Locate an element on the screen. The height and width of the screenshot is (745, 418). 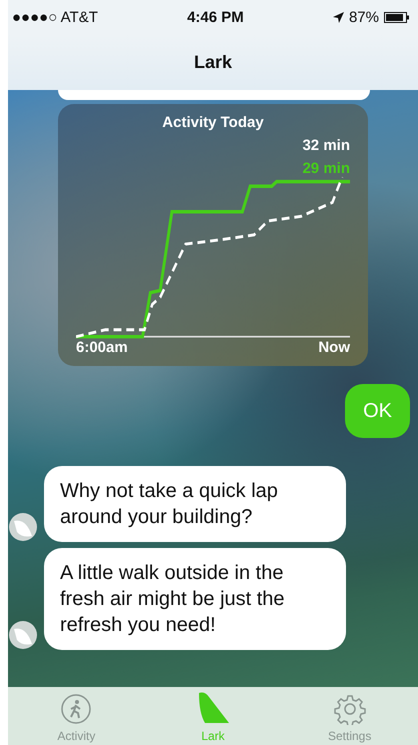
tab-bar-item: Activity is located at coordinates (76, 716).